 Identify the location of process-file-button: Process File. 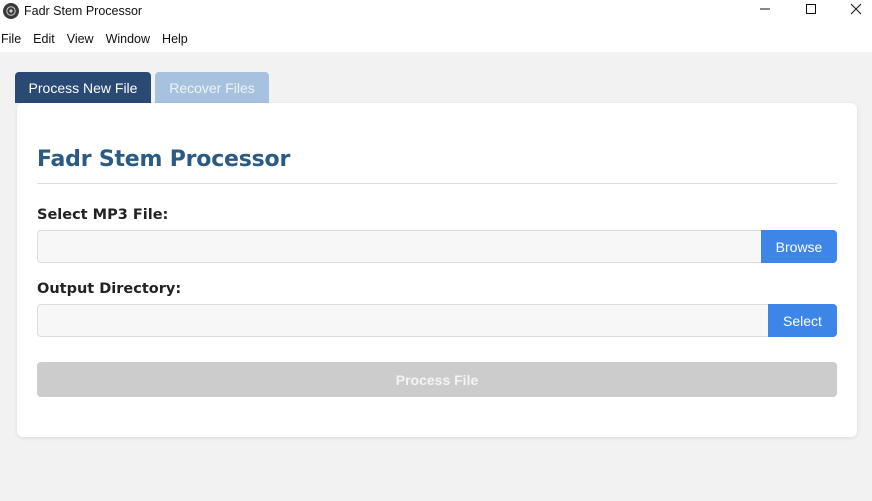
(437, 379).